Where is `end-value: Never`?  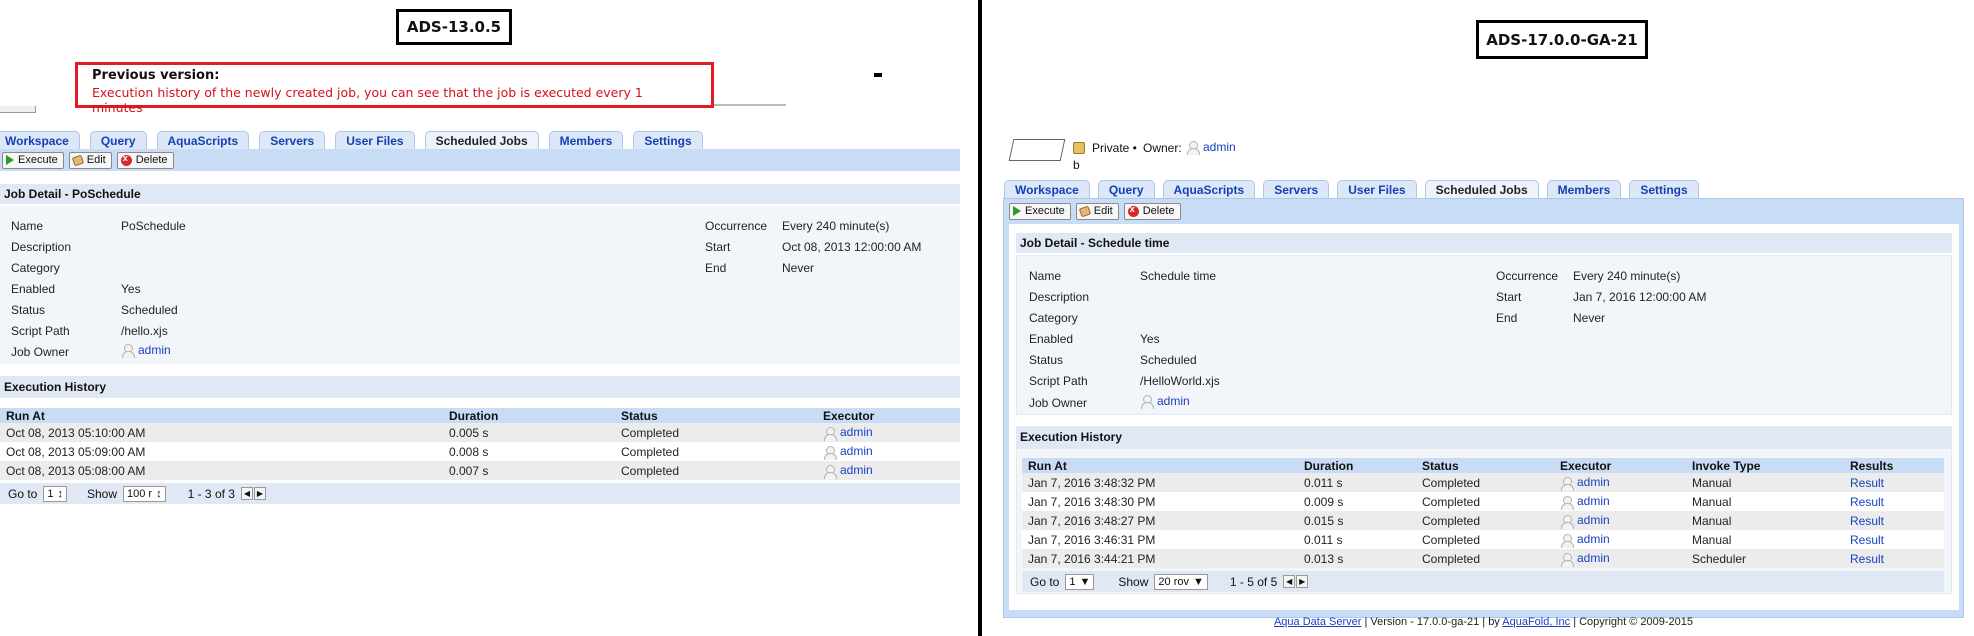
end-value: Never is located at coordinates (1589, 318).